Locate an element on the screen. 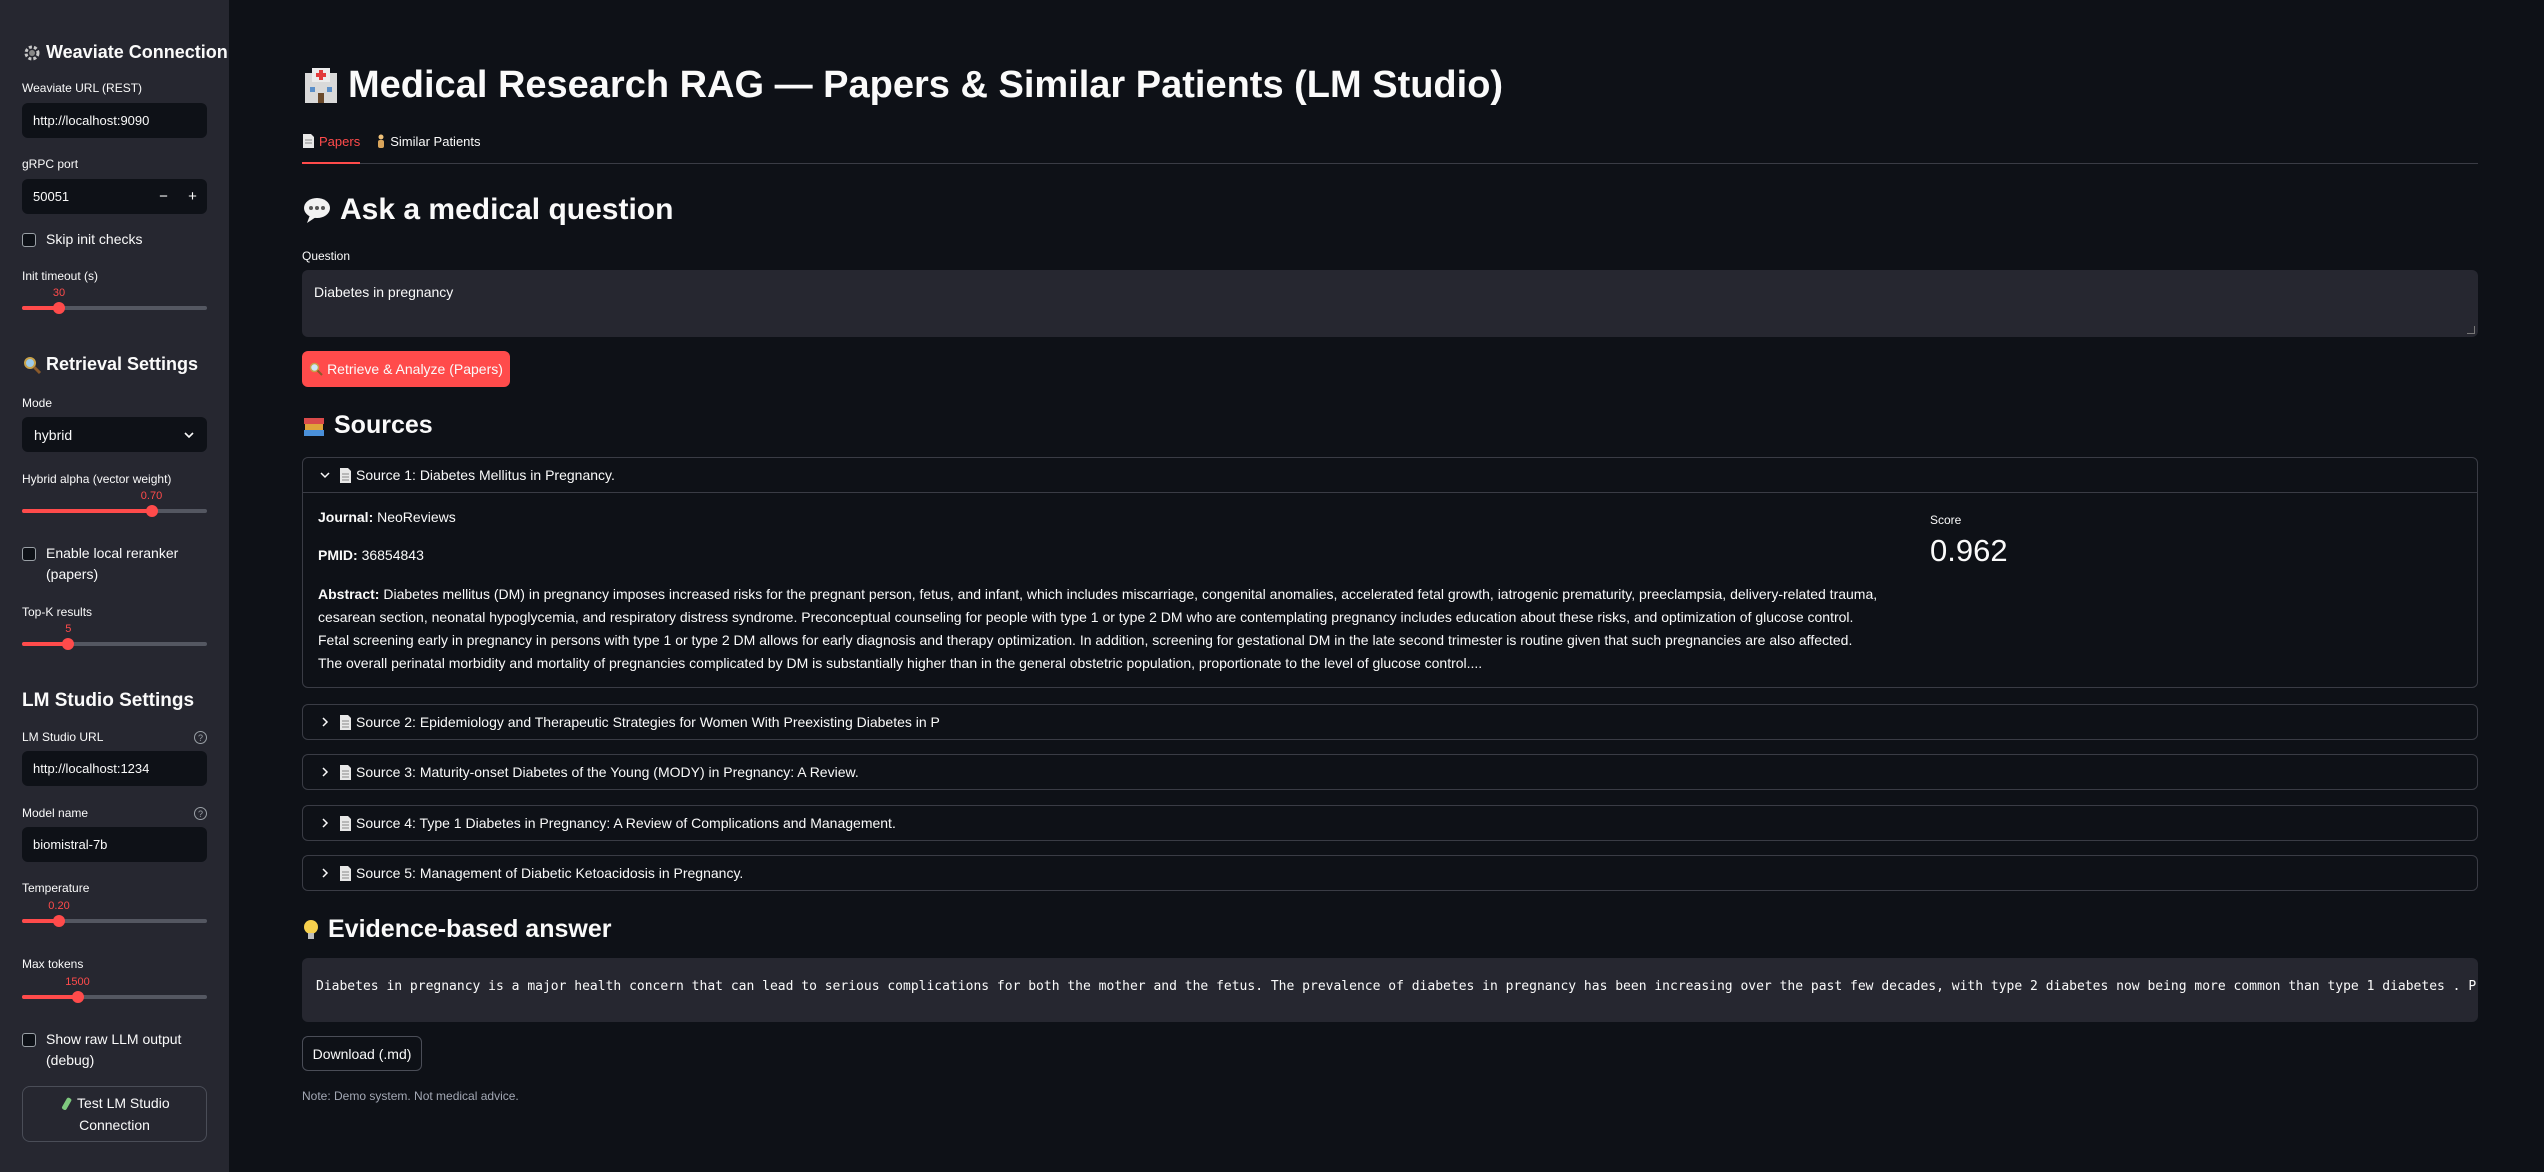  pmid-line: PMID: 36854843 is located at coordinates (371, 555).